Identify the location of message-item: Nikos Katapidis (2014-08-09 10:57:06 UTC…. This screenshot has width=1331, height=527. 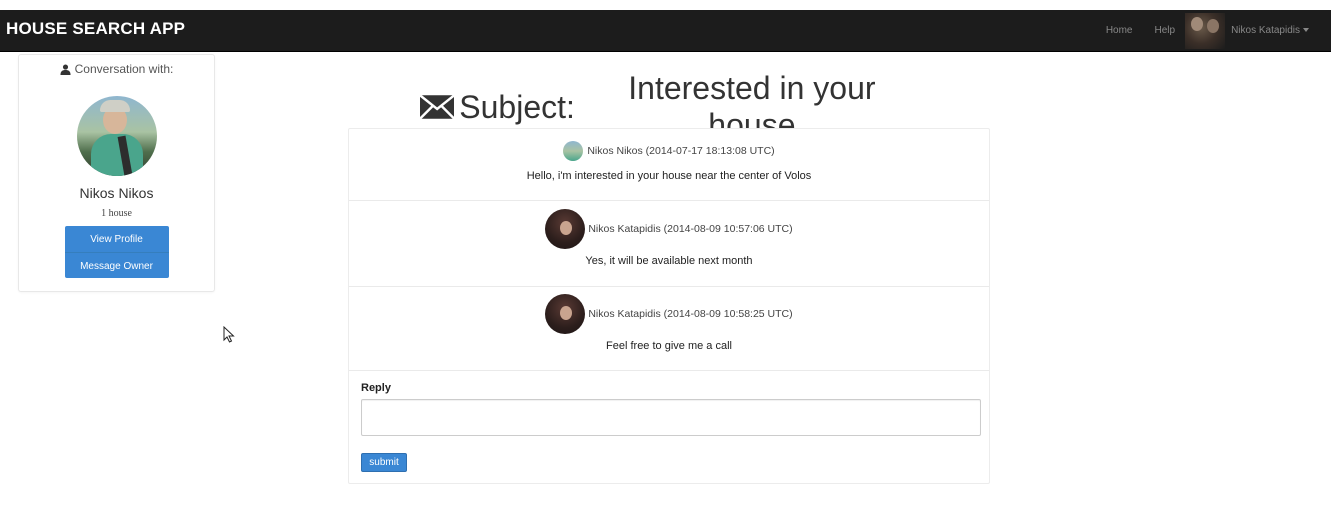
(669, 238).